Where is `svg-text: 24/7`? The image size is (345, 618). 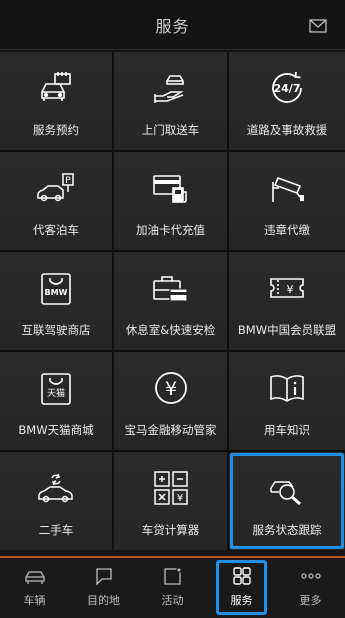
svg-text: 24/7 is located at coordinates (287, 88).